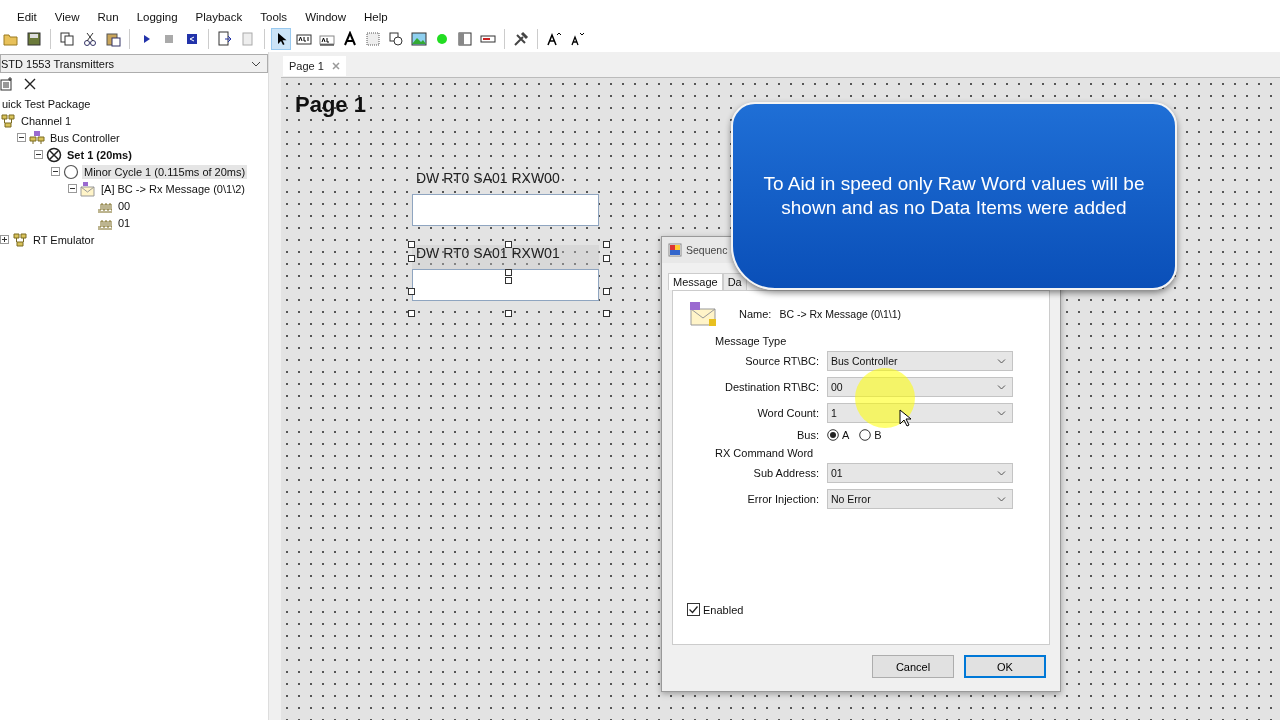 Image resolution: width=1280 pixels, height=720 pixels. What do you see at coordinates (693, 609) in the screenshot?
I see `checkbox-checked-icon` at bounding box center [693, 609].